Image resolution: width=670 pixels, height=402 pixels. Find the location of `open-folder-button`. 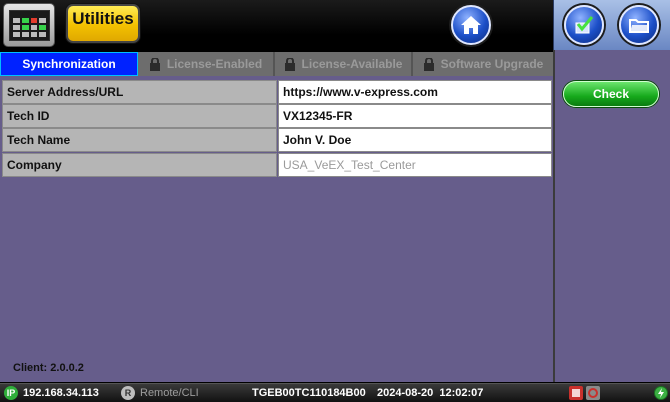

open-folder-button is located at coordinates (639, 25).